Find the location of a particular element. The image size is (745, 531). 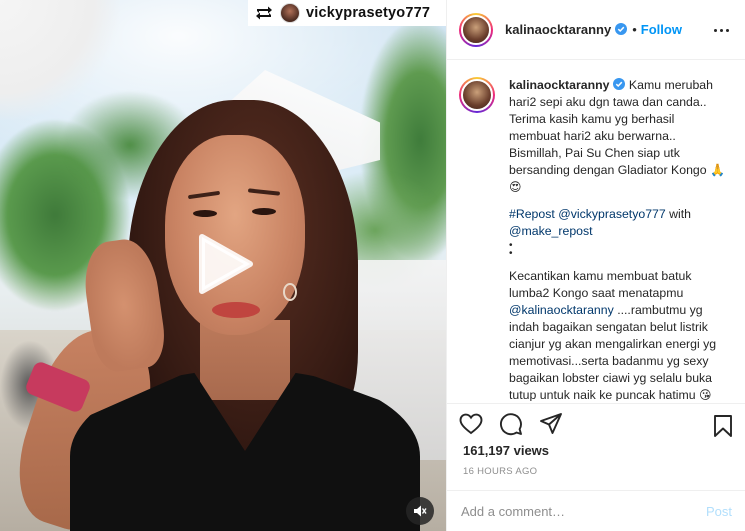

with-text: with is located at coordinates (680, 214).